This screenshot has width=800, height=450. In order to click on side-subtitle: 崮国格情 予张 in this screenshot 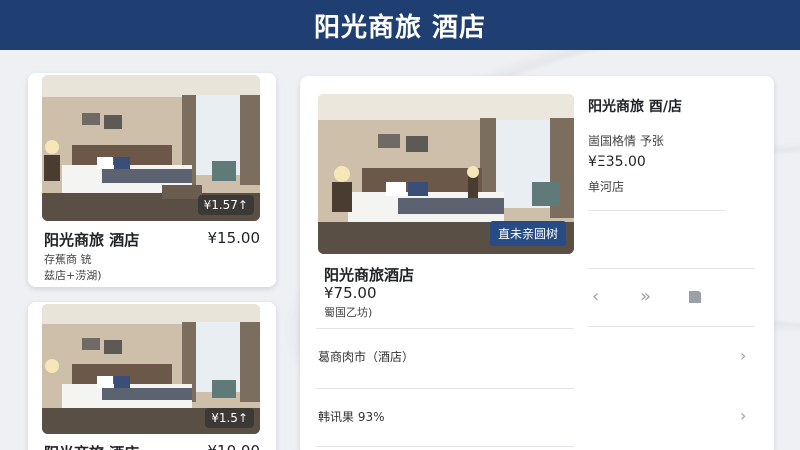, I will do `click(626, 141)`.